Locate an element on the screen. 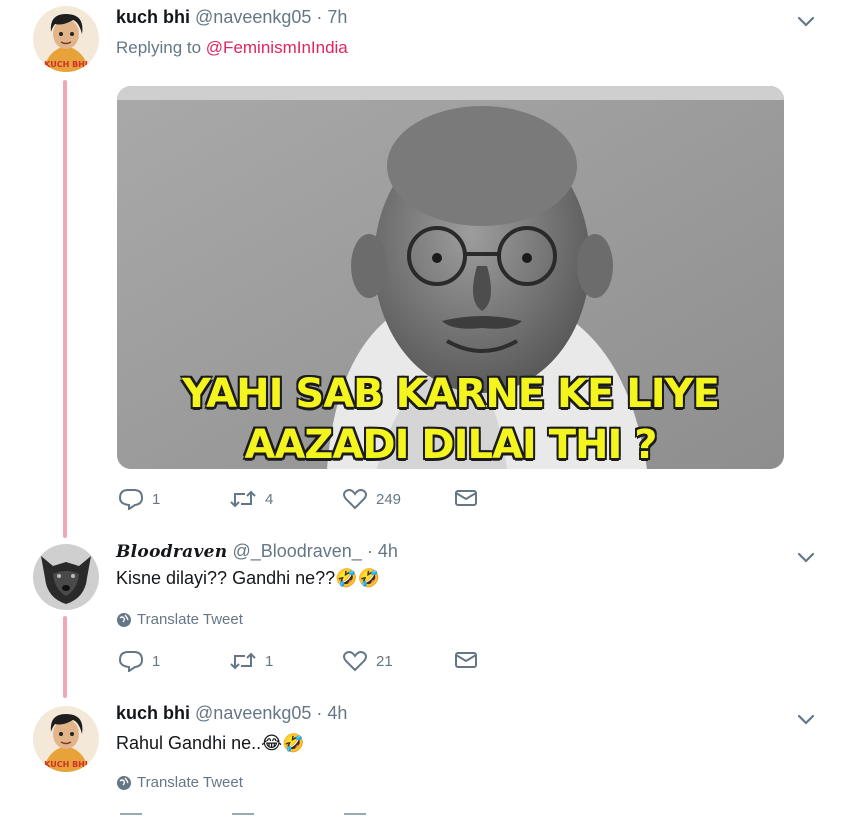 The height and width of the screenshot is (818, 850). meme-caption-line-1: YAHI SAB KARNE KE LIYE is located at coordinates (451, 394).